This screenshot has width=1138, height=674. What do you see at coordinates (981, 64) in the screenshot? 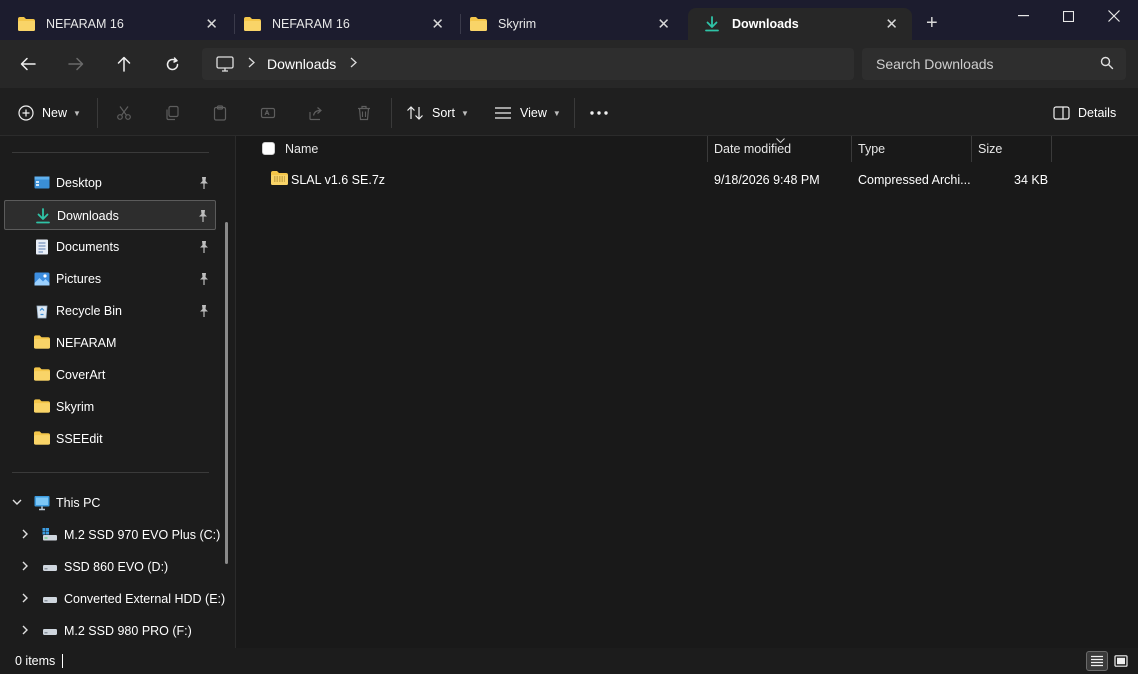
I see `search-input` at bounding box center [981, 64].